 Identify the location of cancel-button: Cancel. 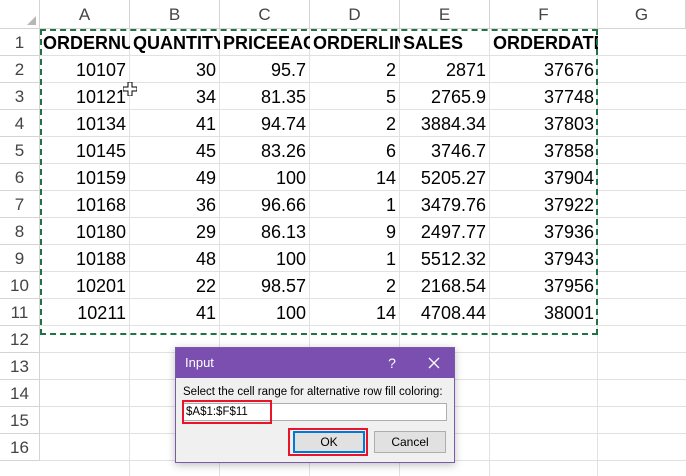
(410, 442).